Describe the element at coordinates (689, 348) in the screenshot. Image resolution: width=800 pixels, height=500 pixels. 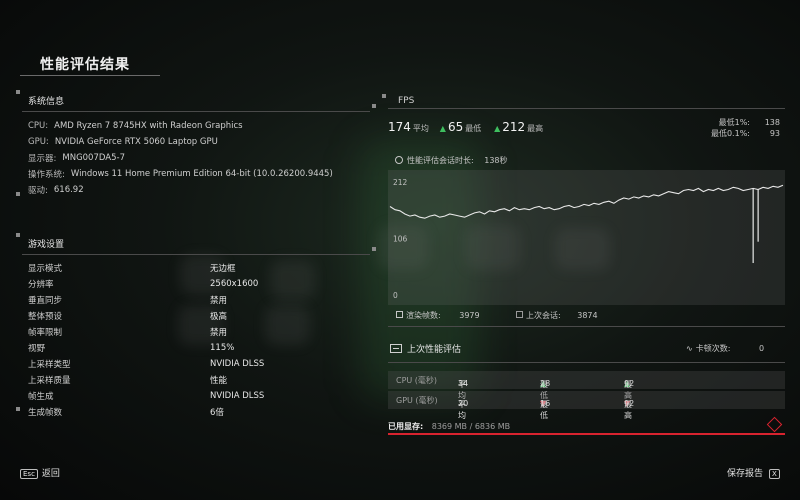
I see `pulse-icon: ∿` at that location.